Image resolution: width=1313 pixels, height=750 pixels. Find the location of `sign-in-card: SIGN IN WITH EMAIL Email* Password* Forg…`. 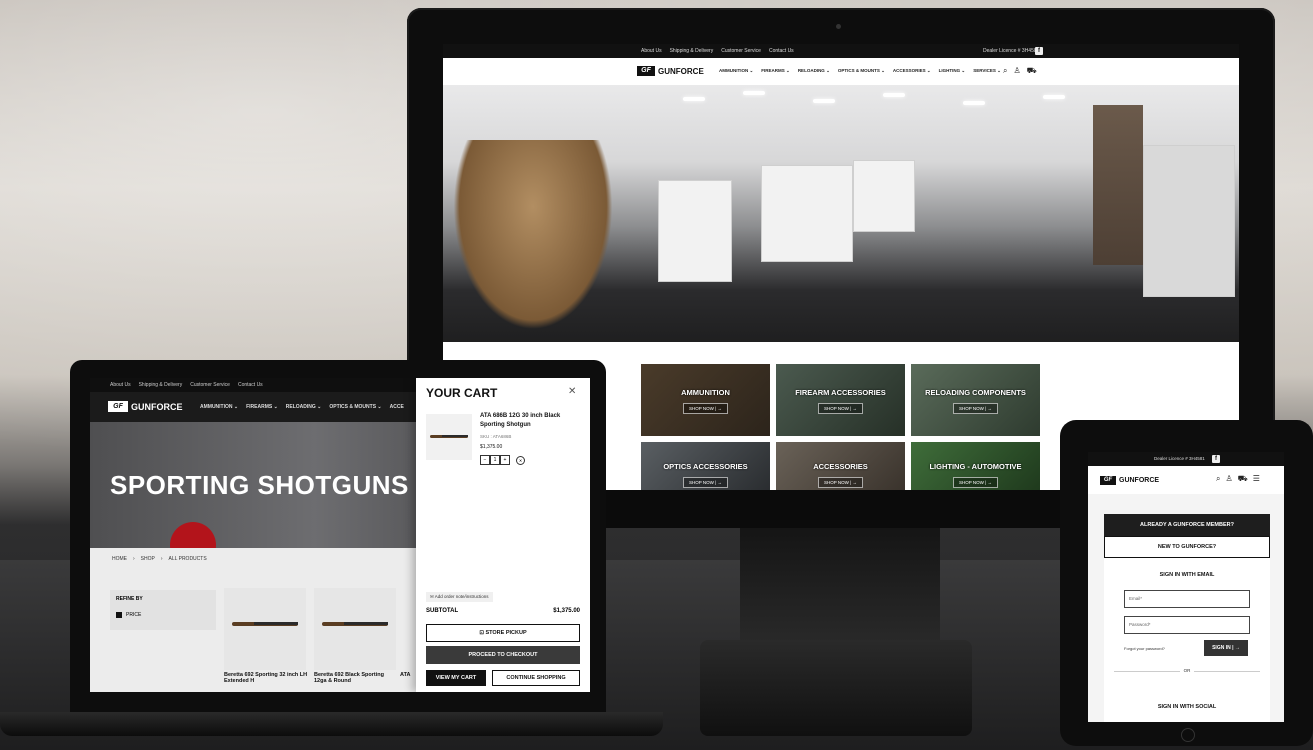

sign-in-card: SIGN IN WITH EMAIL Email* Password* Forg… is located at coordinates (1187, 640).